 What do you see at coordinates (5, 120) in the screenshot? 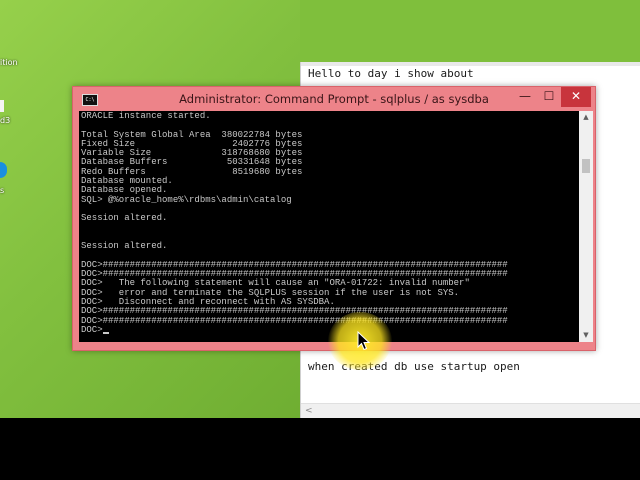
I see `desktop-icon-label: d3` at bounding box center [5, 120].